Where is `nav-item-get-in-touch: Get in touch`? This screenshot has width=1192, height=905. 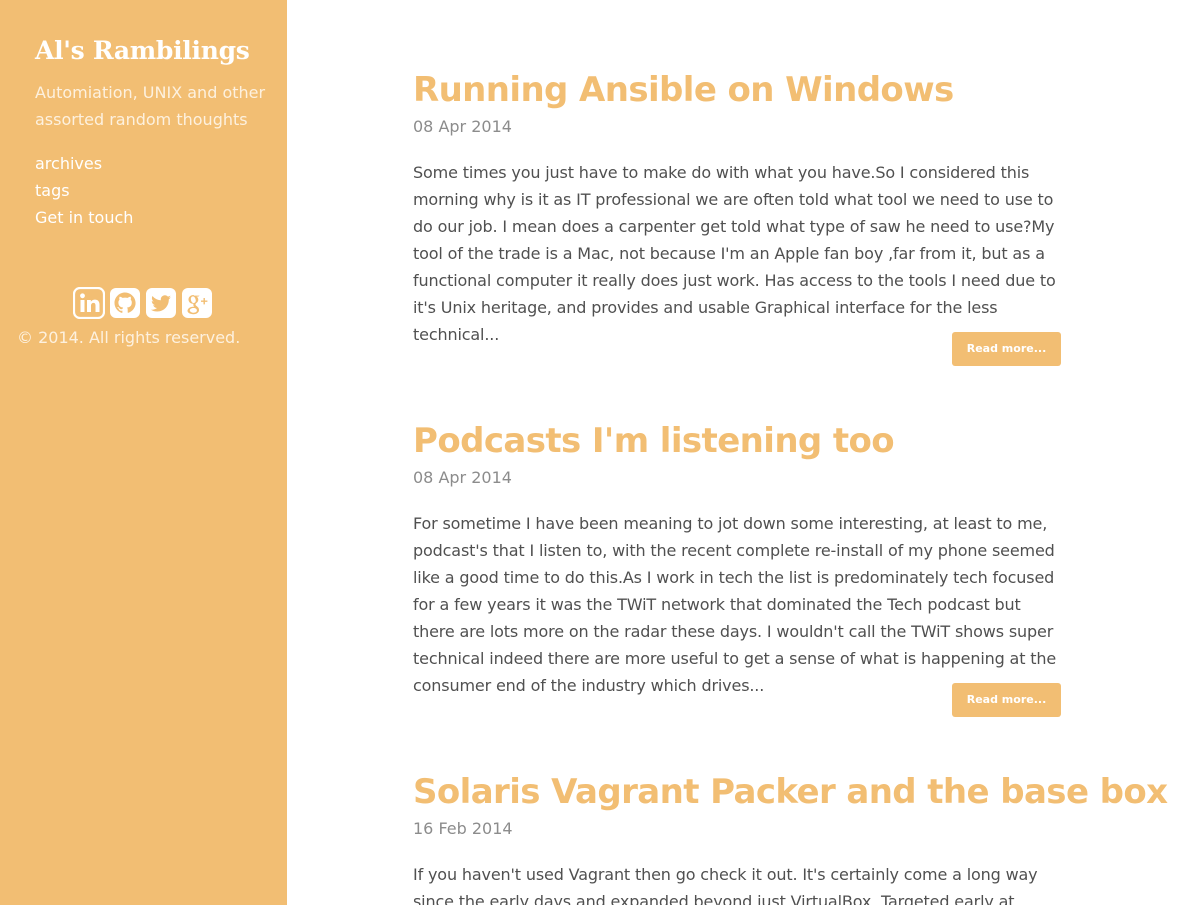
nav-item-get-in-touch: Get in touch is located at coordinates (84, 217).